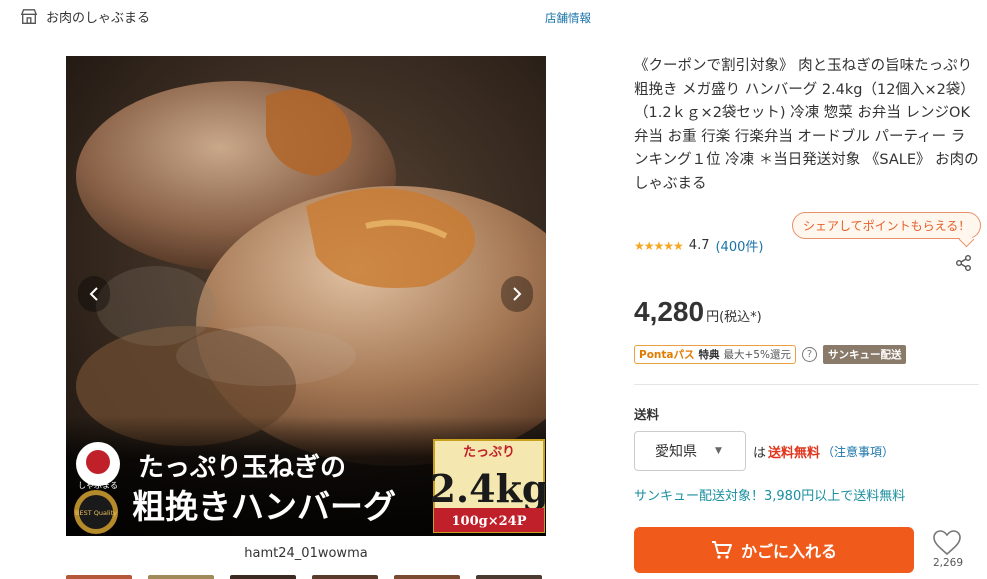 The height and width of the screenshot is (579, 987). Describe the element at coordinates (306, 553) in the screenshot. I see `image-caption: hamt24_01wowma` at that location.